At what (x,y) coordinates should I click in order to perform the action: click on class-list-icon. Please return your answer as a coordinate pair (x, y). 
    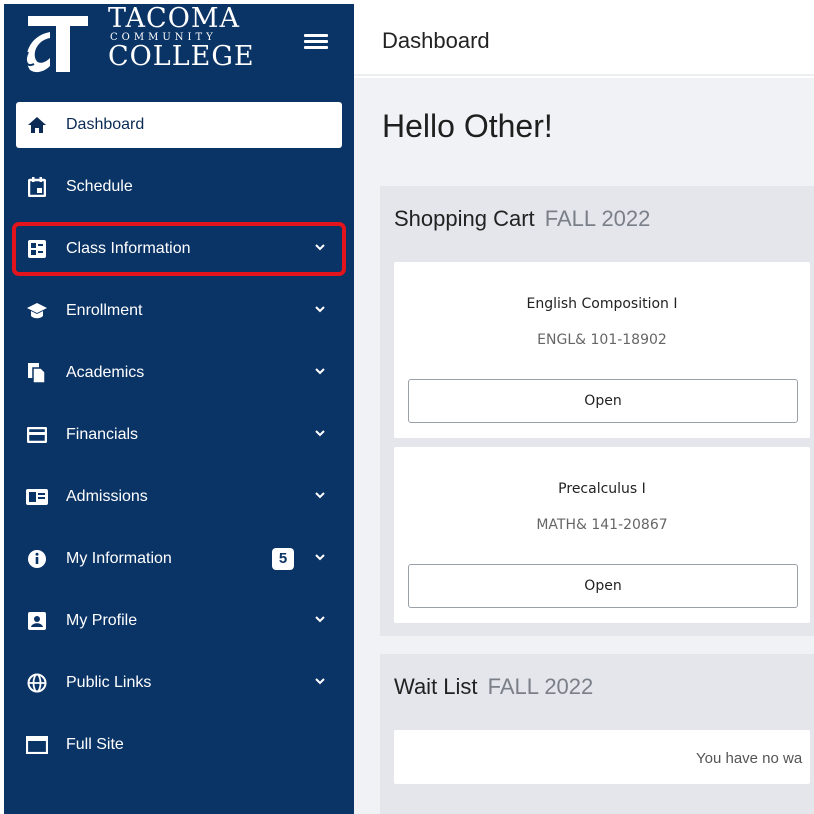
    Looking at the image, I should click on (37, 249).